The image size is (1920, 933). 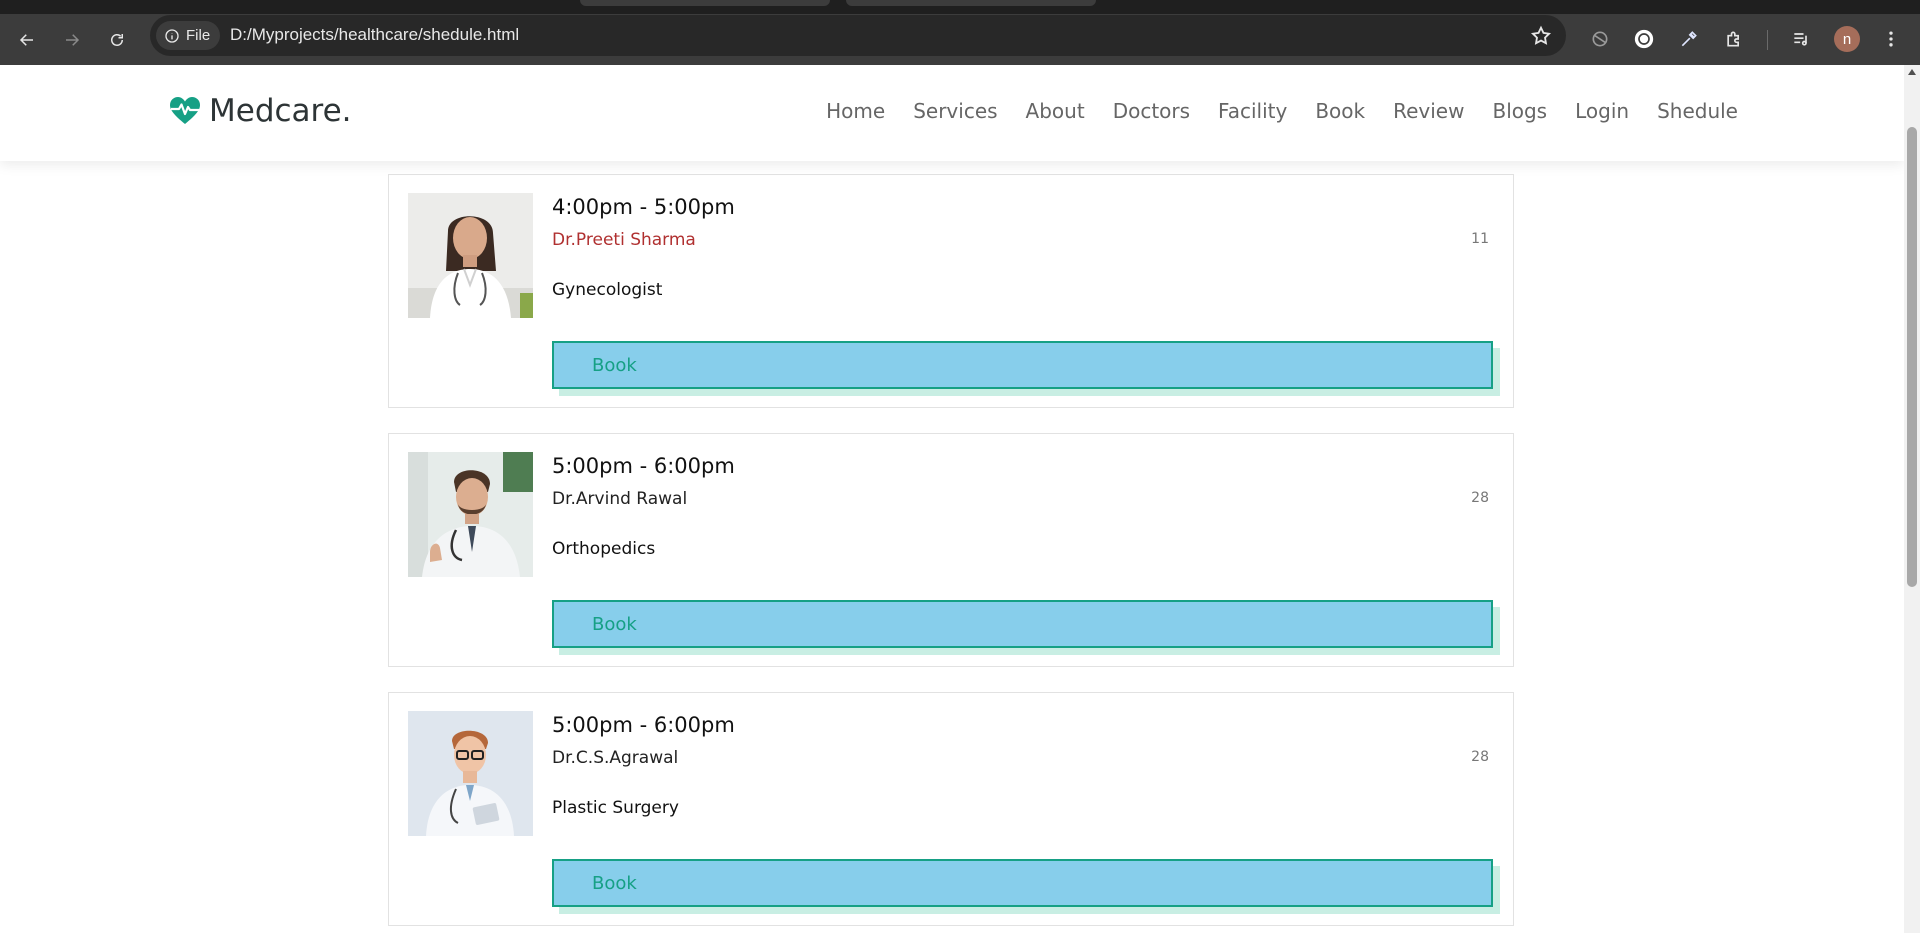 What do you see at coordinates (643, 207) in the screenshot?
I see `time-slot: 4:00pm - 5:00pm` at bounding box center [643, 207].